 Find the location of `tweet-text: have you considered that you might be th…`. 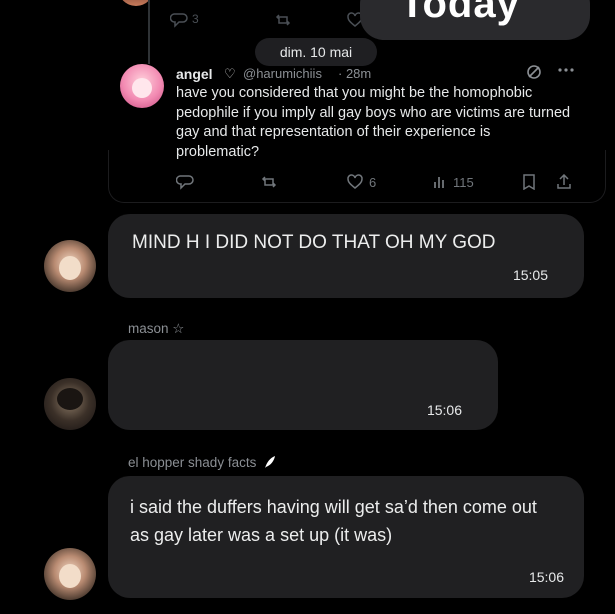

tweet-text: have you considered that you might be th… is located at coordinates (373, 122).